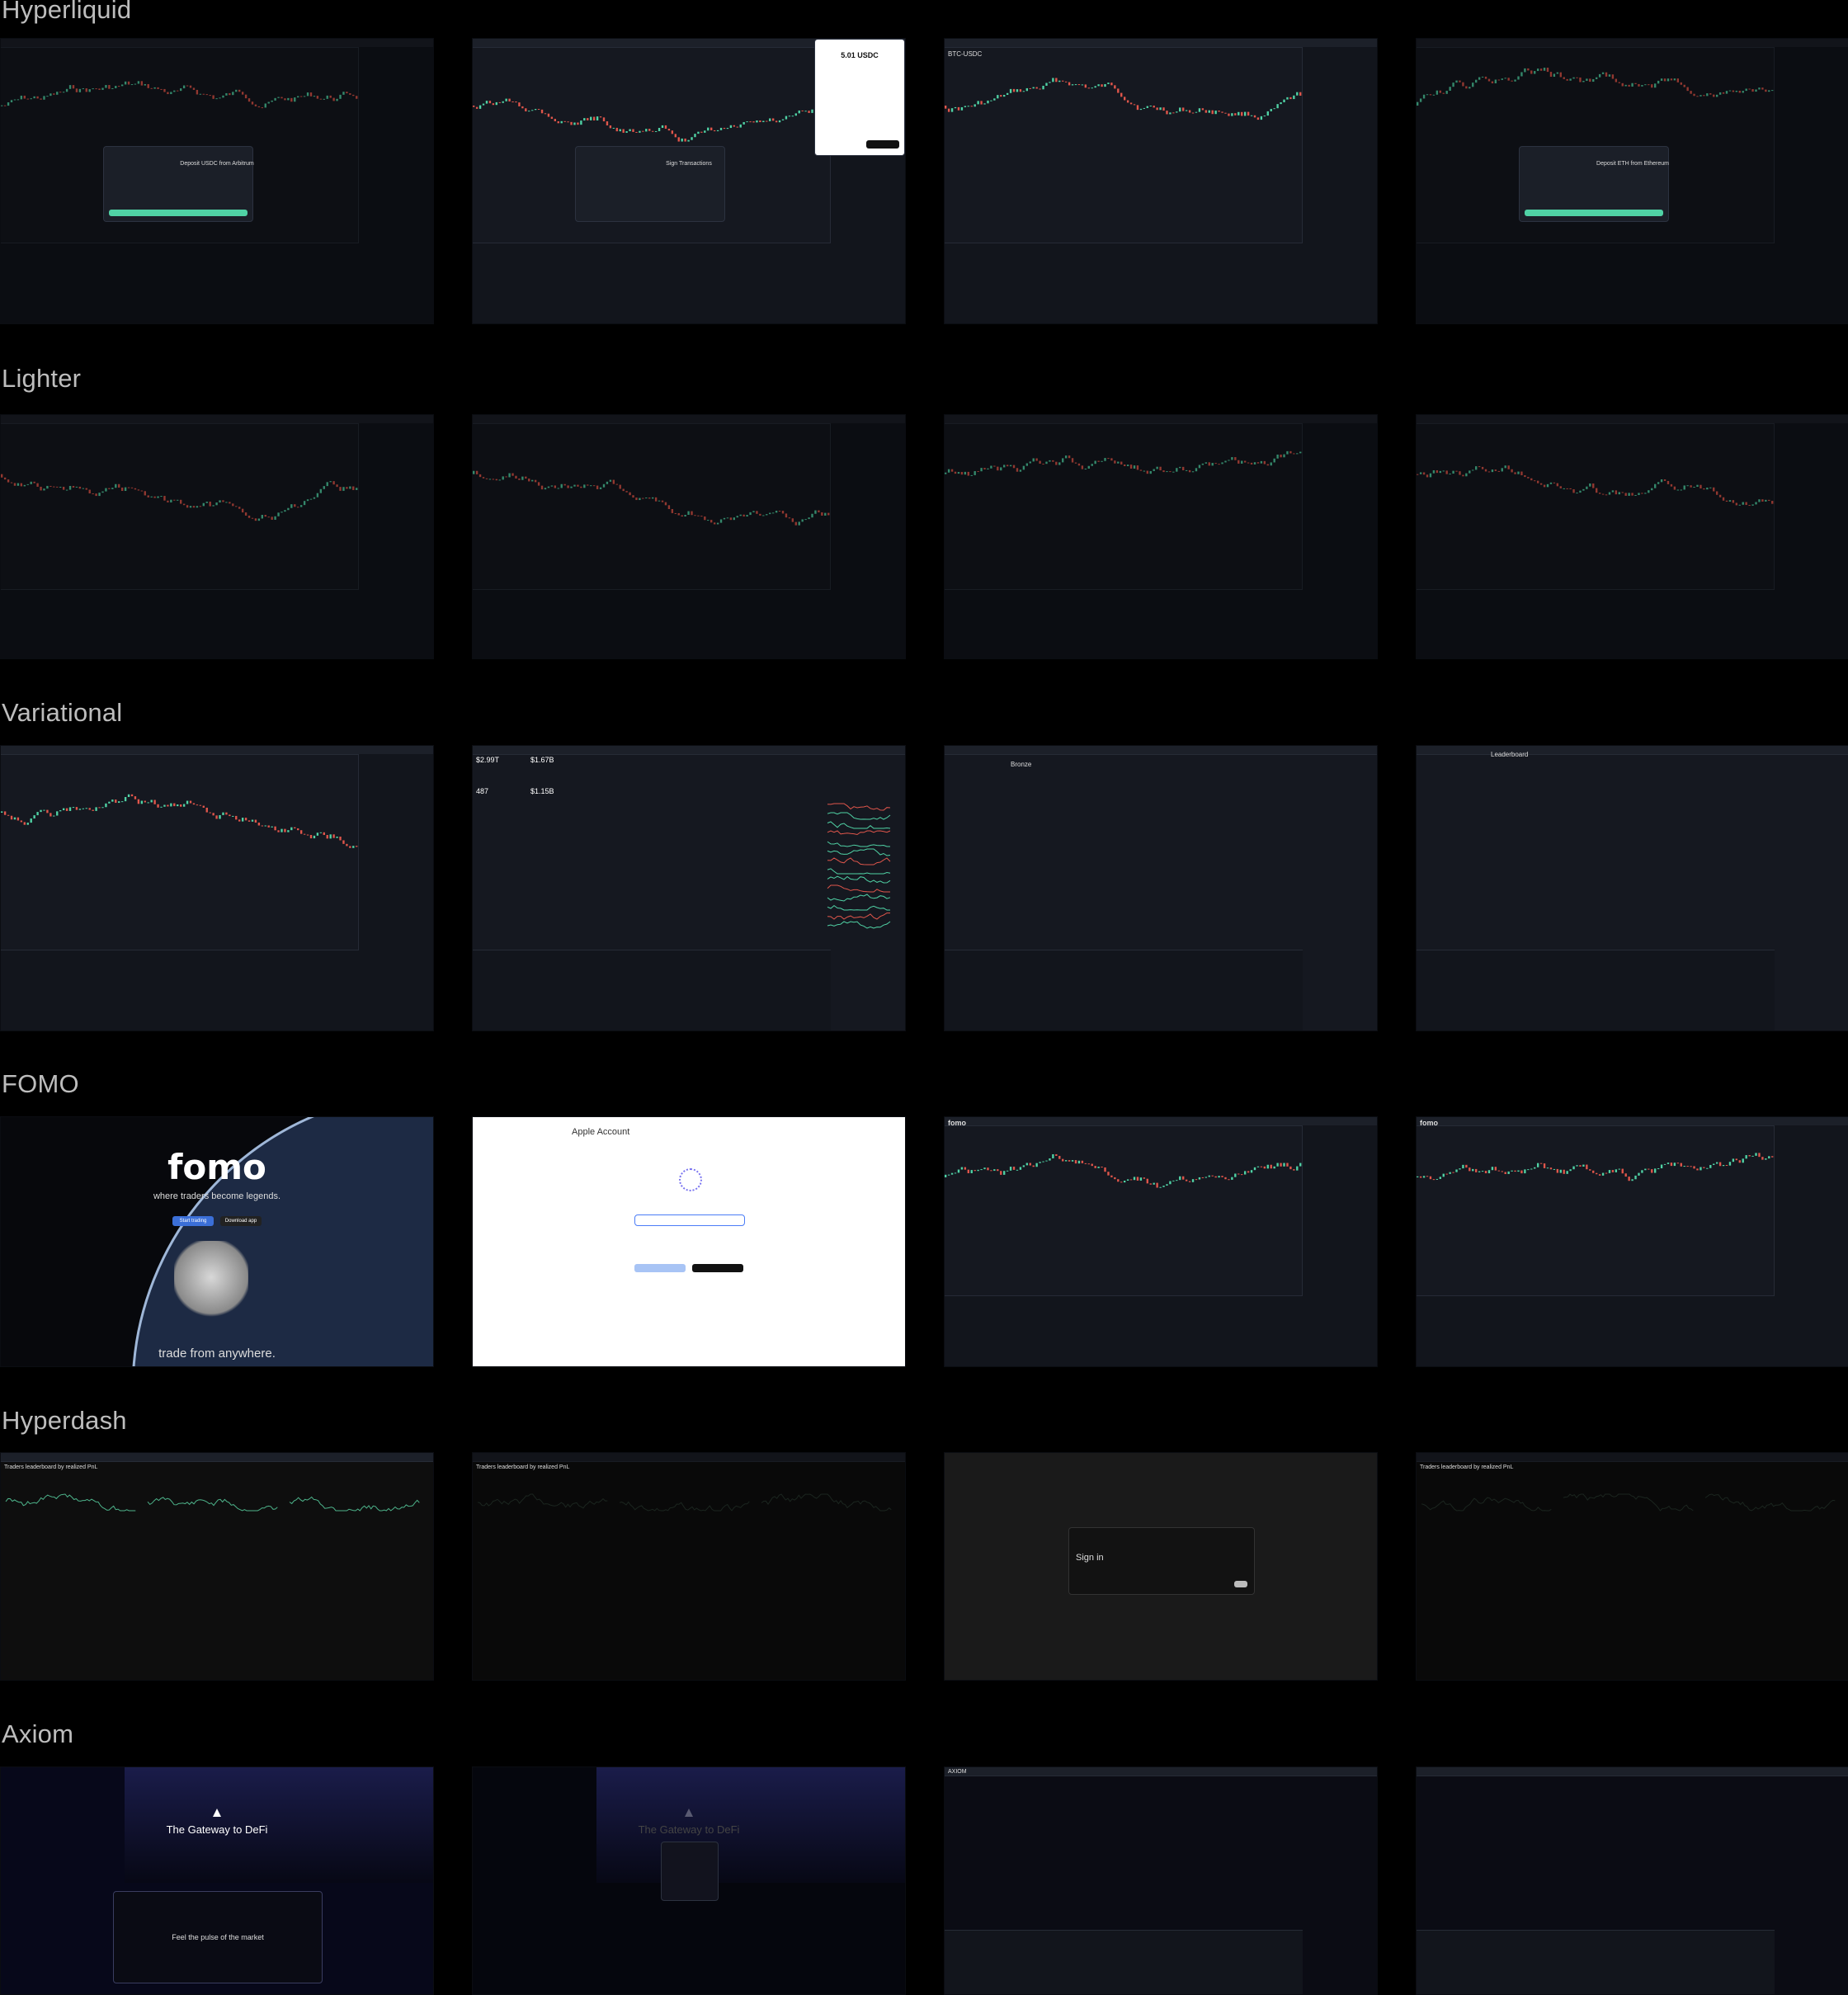 This screenshot has height=1995, width=1848. What do you see at coordinates (1161, 181) in the screenshot?
I see `screenshot-tile: BTC-USDC` at bounding box center [1161, 181].